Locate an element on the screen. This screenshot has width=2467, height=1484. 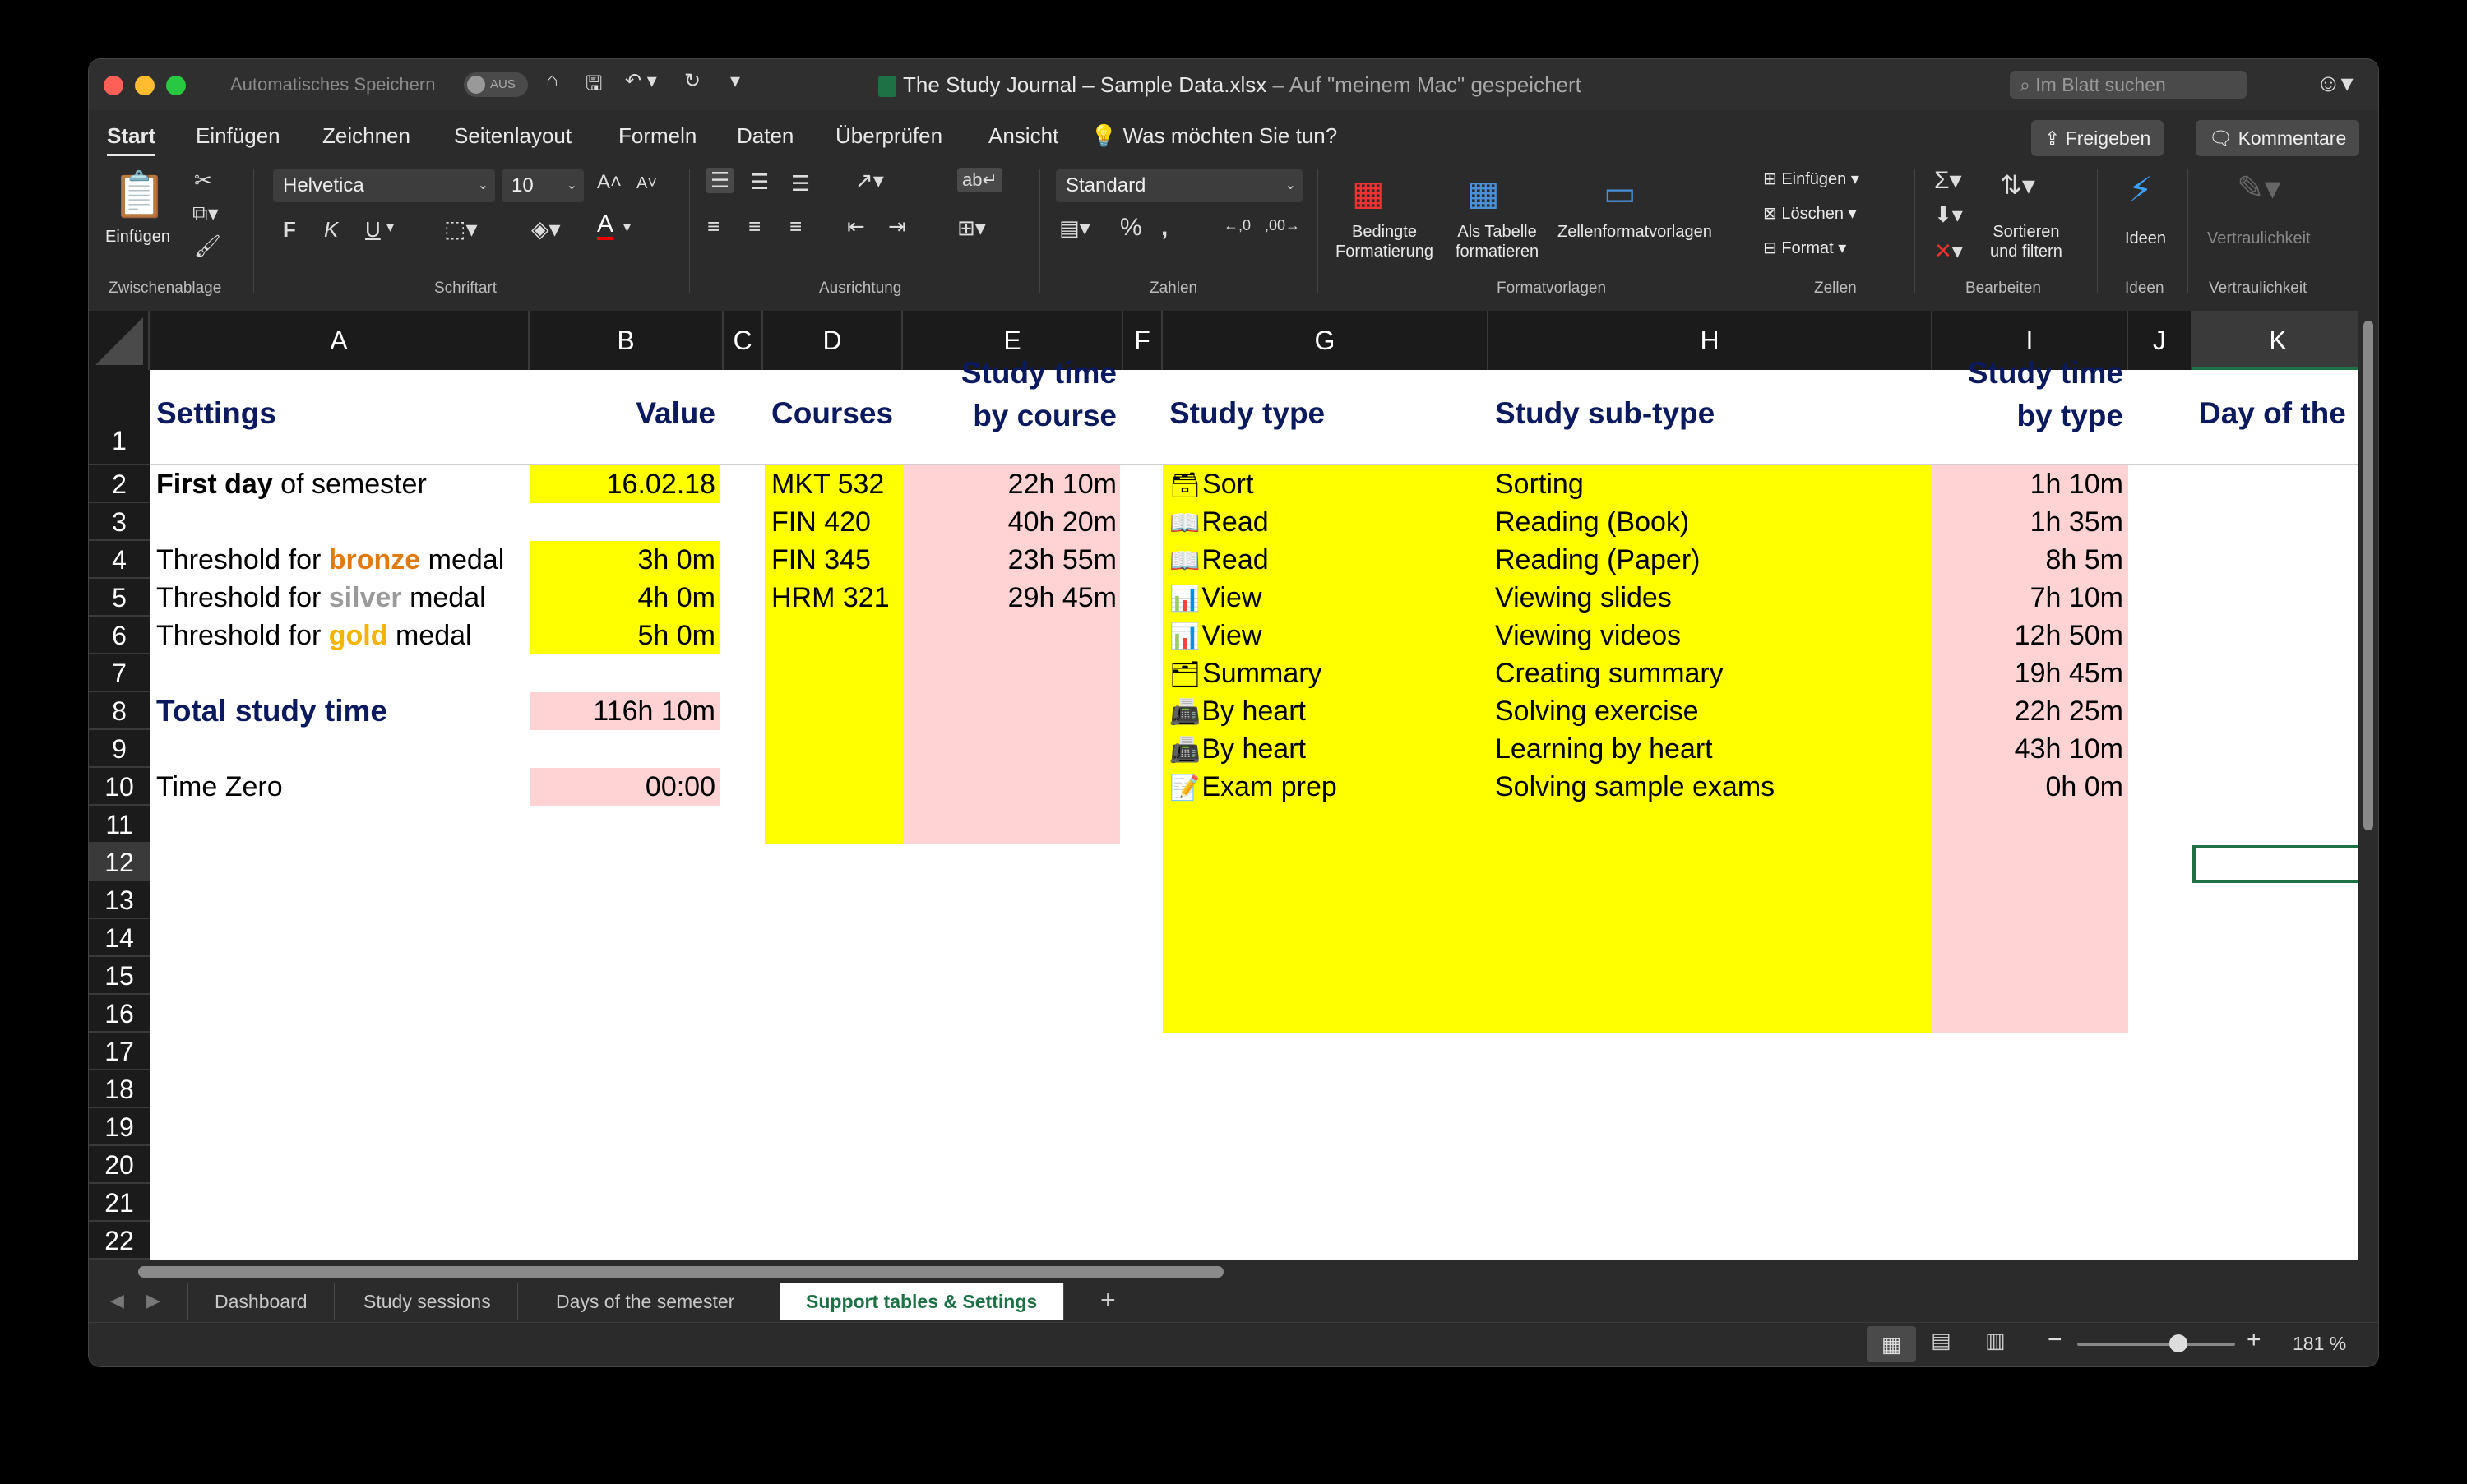
row-header-13: 13 is located at coordinates (120, 900).